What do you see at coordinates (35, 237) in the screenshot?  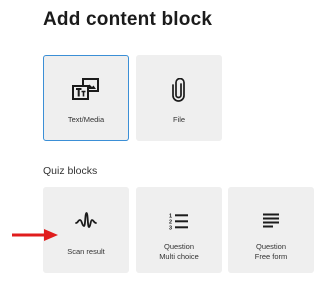 I see `annotation-arrow-icon` at bounding box center [35, 237].